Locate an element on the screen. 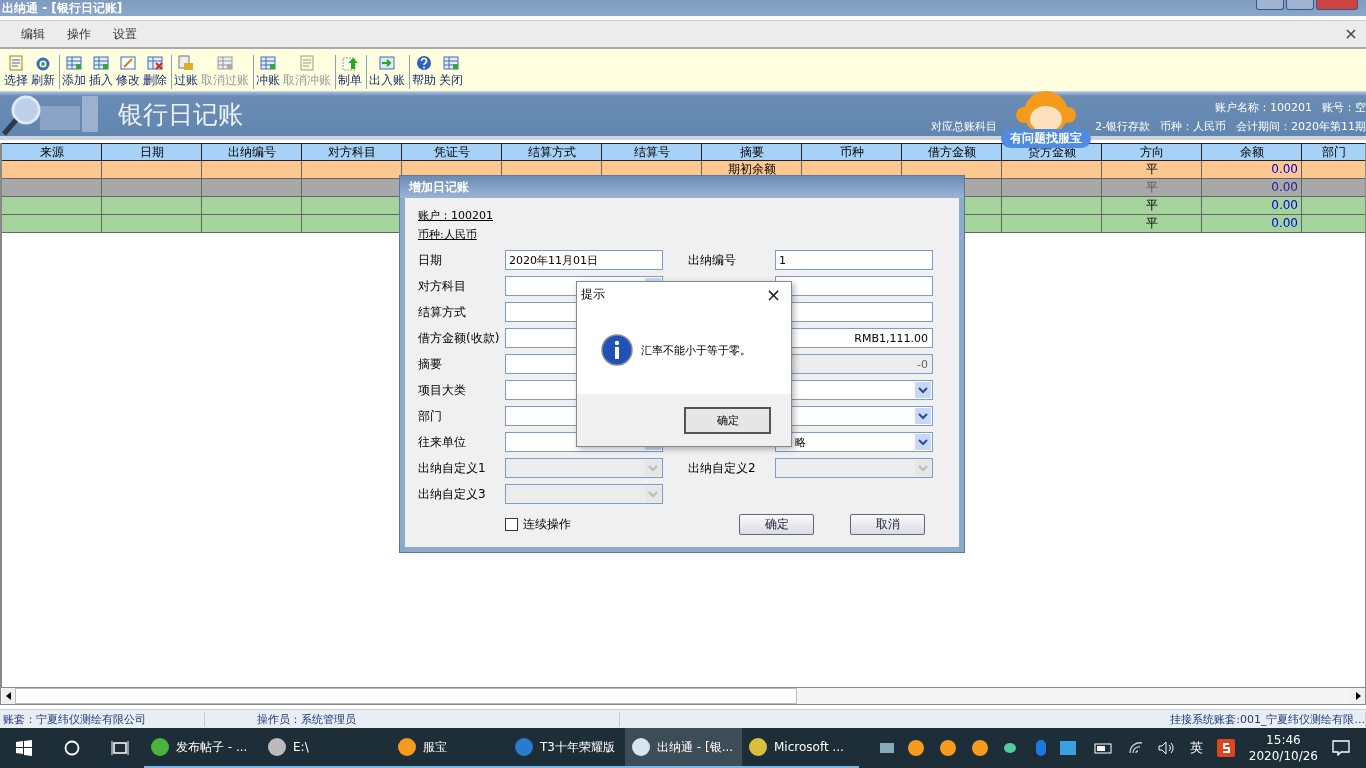 This screenshot has height=768, width=1366. window-title: 出纳通 - [银行日记账] is located at coordinates (62, 8).